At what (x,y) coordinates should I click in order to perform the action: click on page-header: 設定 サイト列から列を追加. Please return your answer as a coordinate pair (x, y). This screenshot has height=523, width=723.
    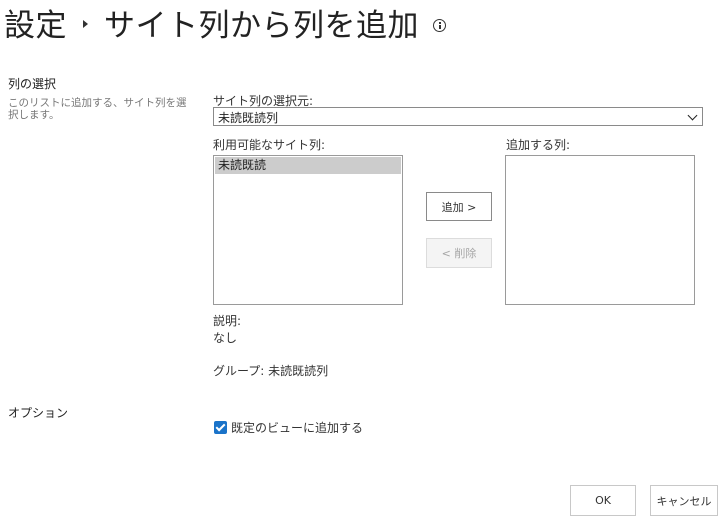
    Looking at the image, I should click on (225, 22).